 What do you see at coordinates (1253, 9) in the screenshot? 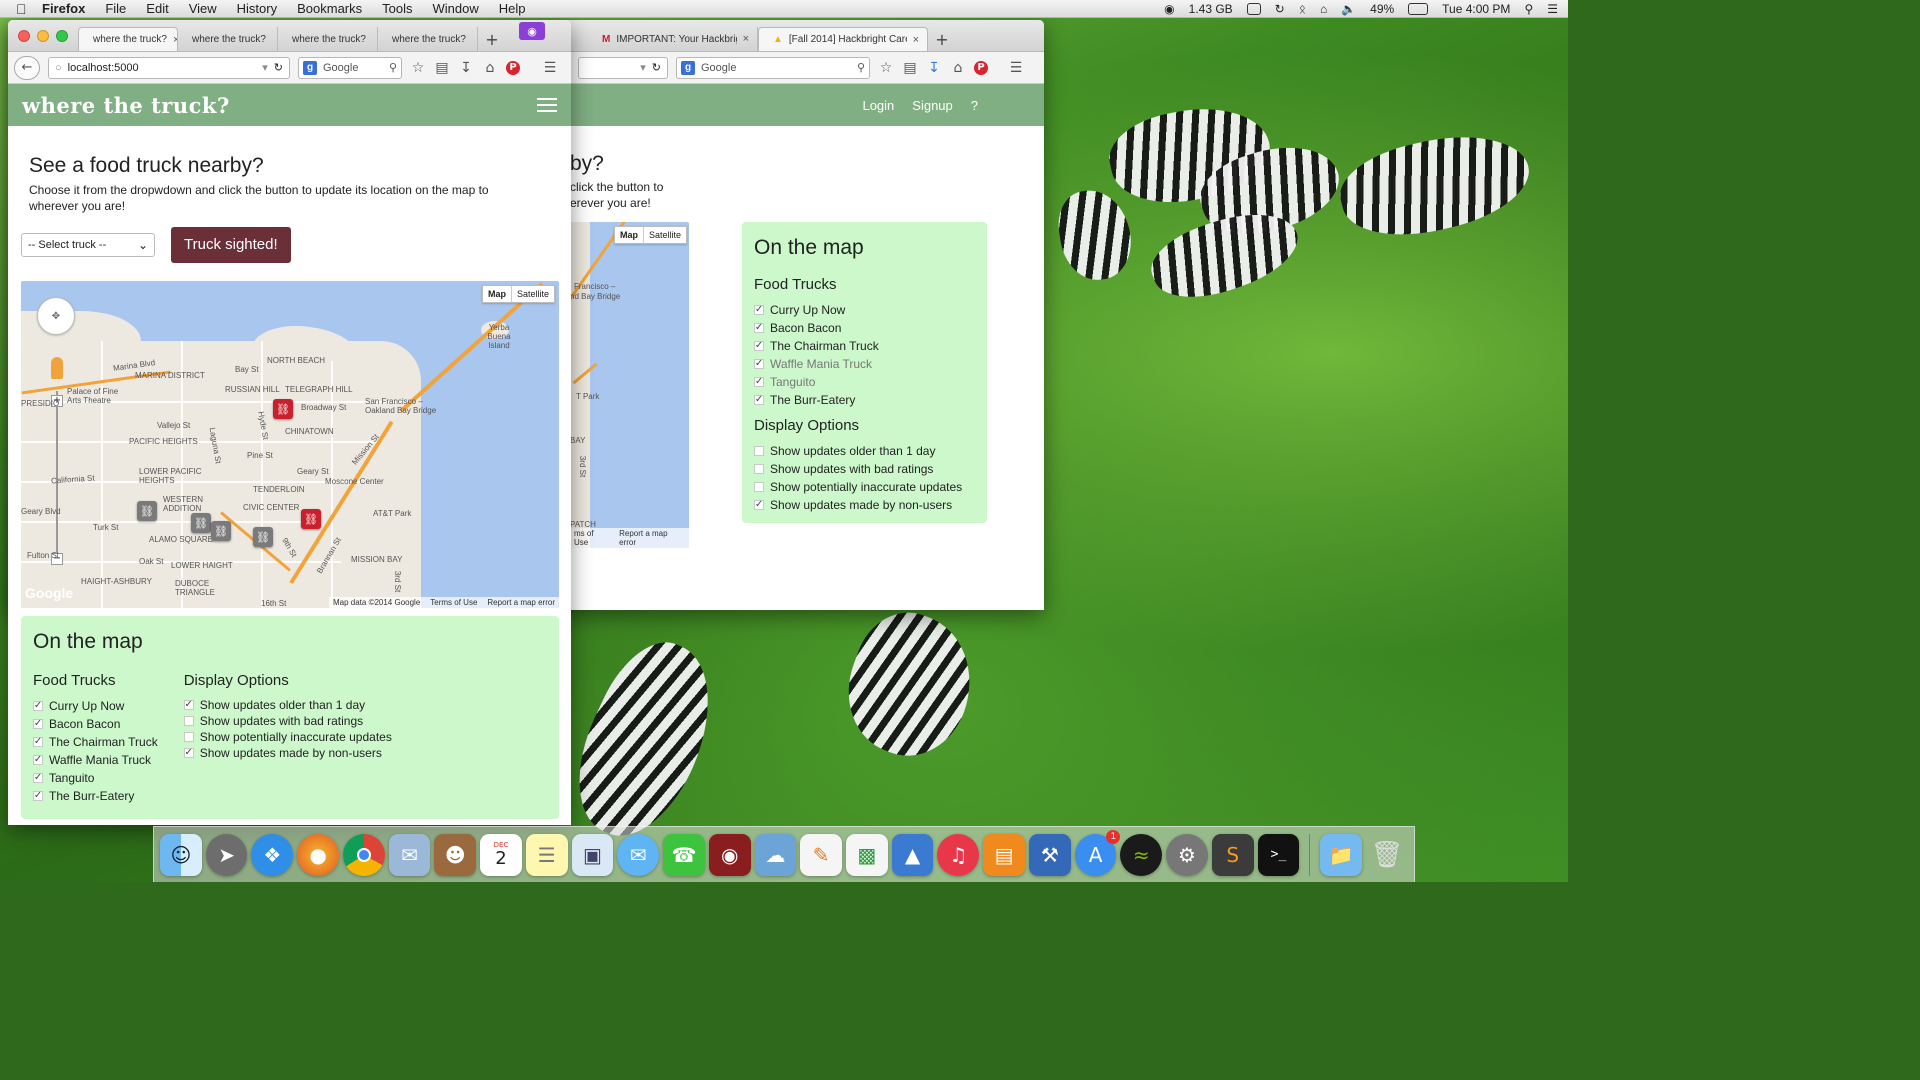
I see `airplay-icon` at bounding box center [1253, 9].